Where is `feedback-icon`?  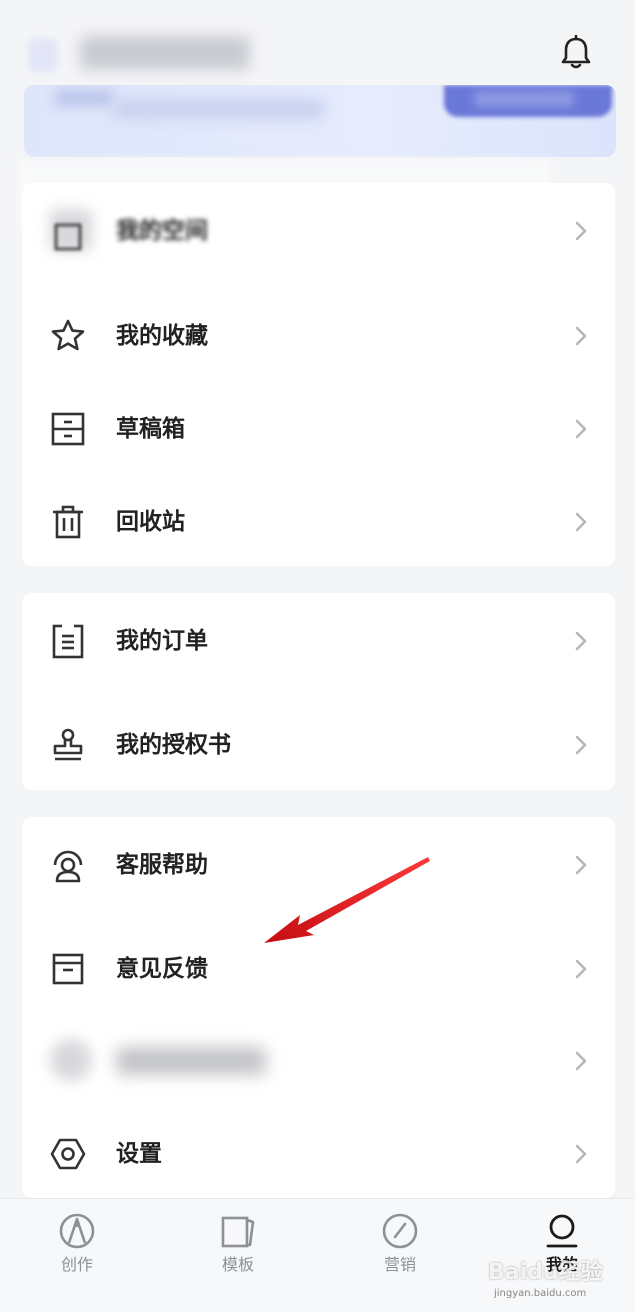 feedback-icon is located at coordinates (68, 969).